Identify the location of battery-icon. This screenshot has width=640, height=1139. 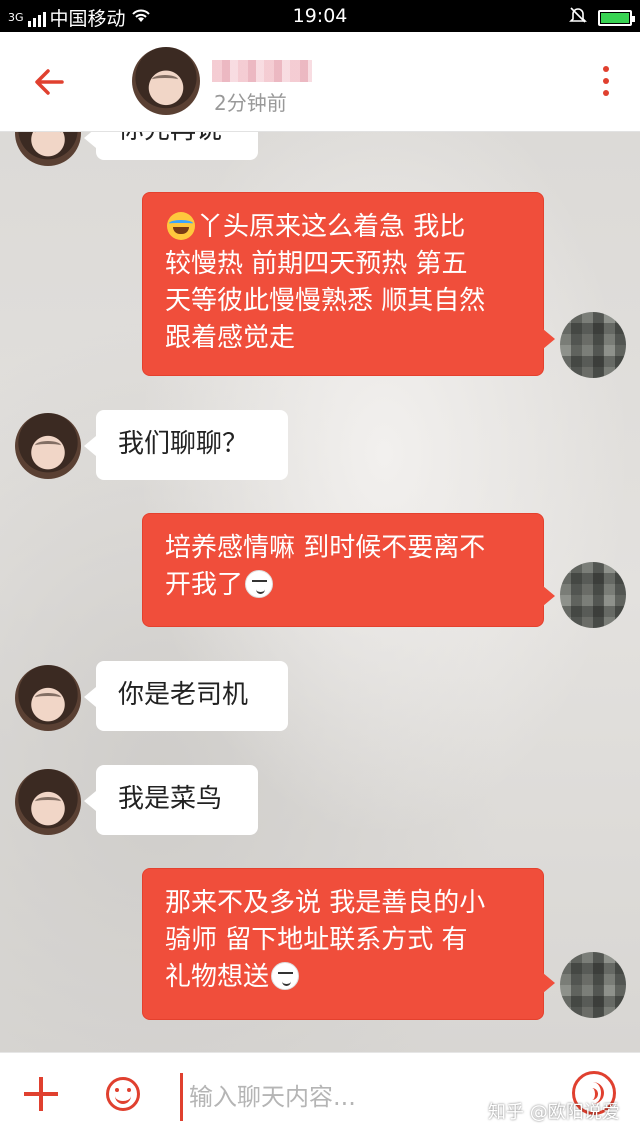
(616, 17).